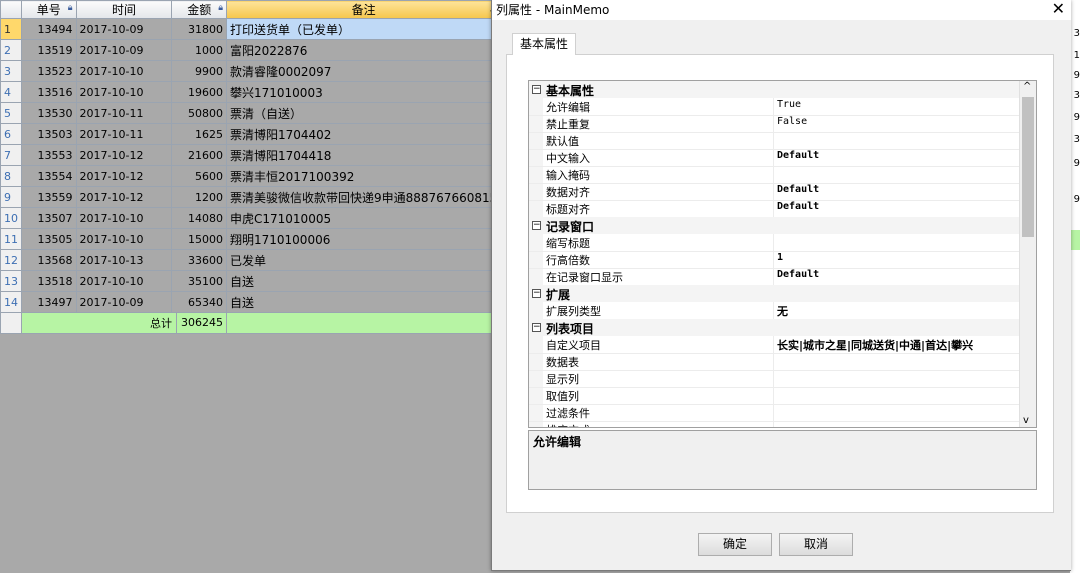  Describe the element at coordinates (49, 197) in the screenshot. I see `cell-id: 13559` at that location.